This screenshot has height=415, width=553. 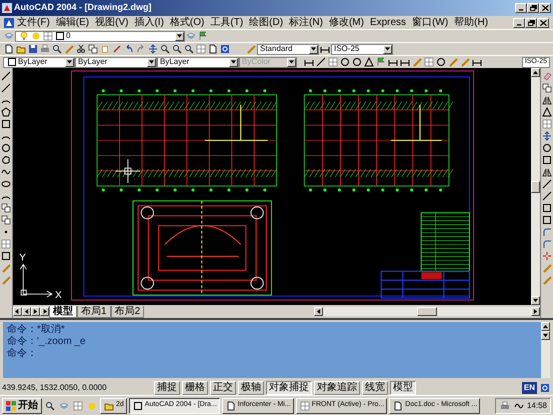 What do you see at coordinates (272, 350) in the screenshot?
I see `command-window: 命令：*取消* 命令：'_.zoom _e 命令：` at bounding box center [272, 350].